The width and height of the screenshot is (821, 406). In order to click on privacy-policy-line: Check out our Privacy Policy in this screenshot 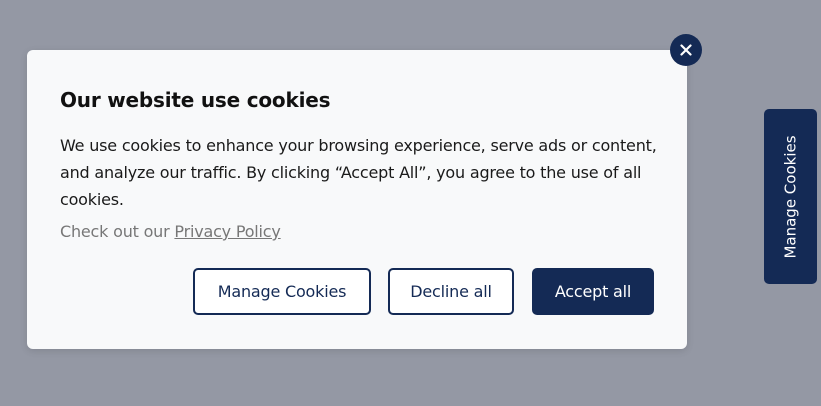, I will do `click(170, 231)`.